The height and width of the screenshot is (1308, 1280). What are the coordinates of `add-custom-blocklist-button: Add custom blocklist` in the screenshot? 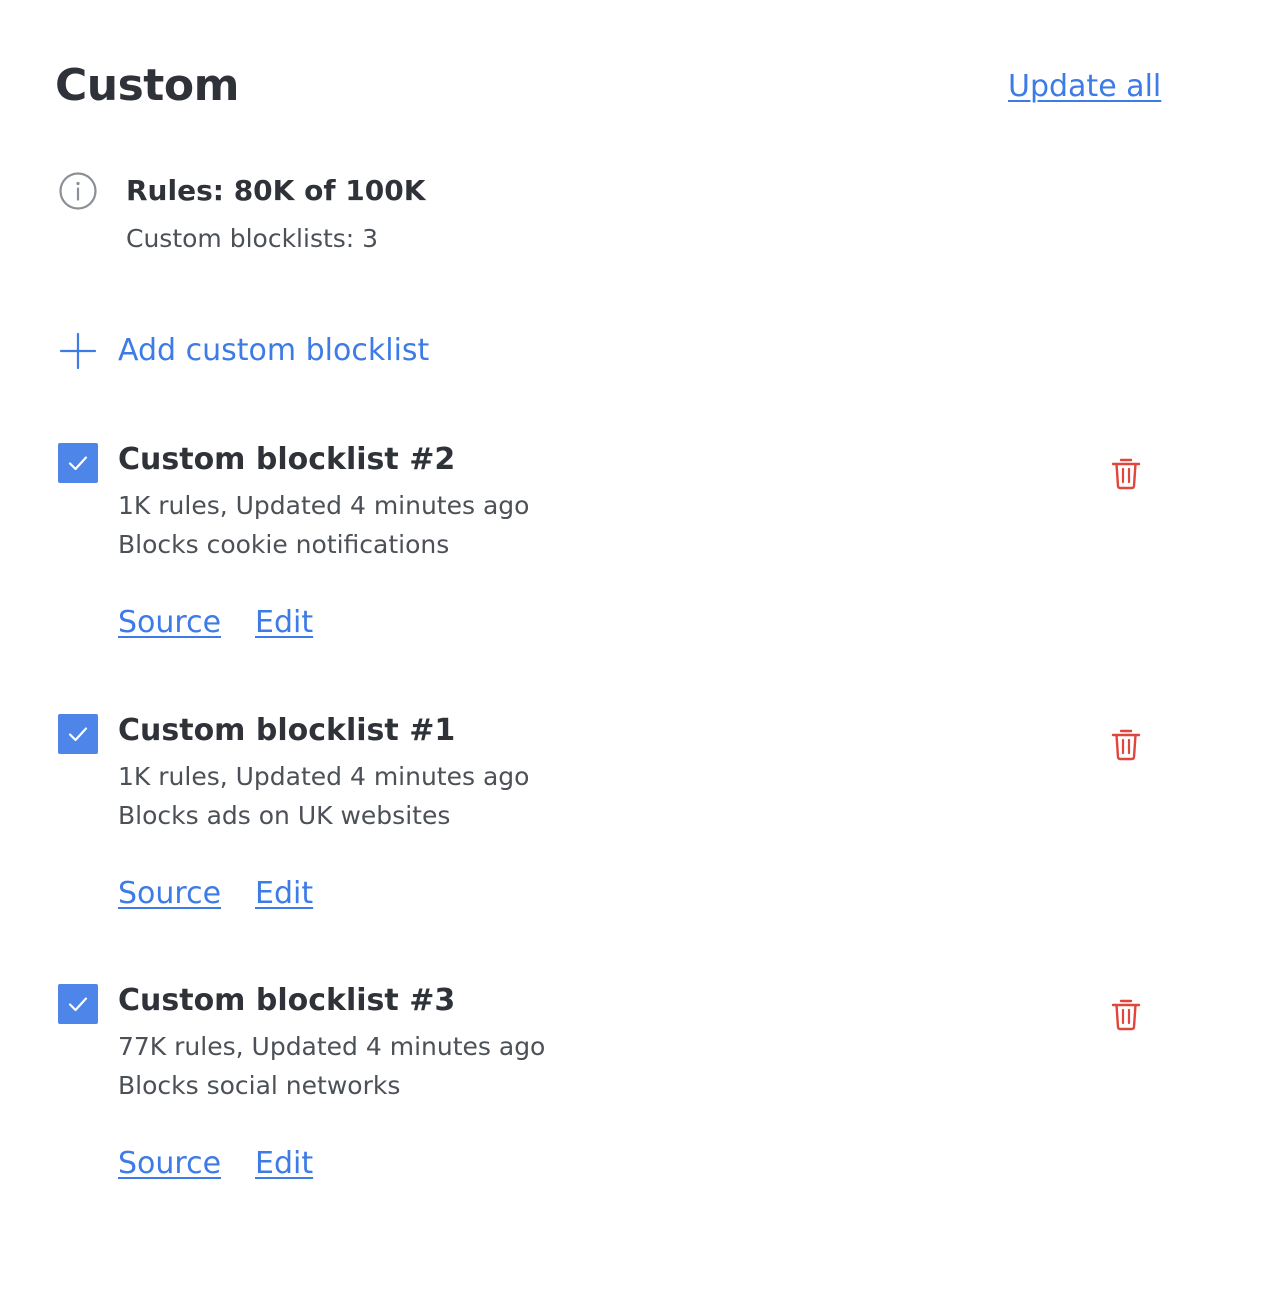 It's located at (243, 351).